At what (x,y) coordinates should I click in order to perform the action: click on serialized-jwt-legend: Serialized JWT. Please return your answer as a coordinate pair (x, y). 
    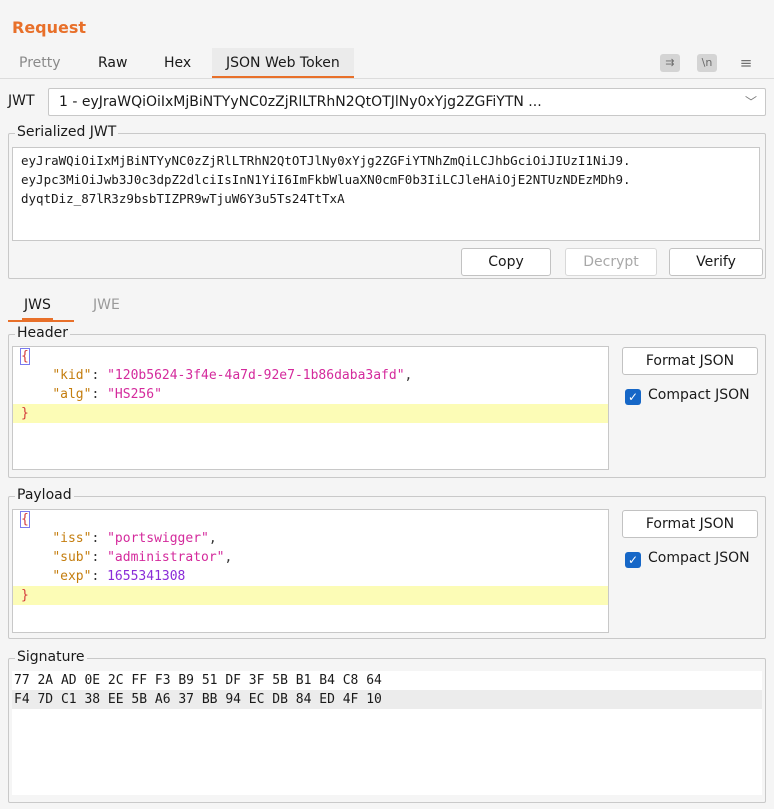
    Looking at the image, I should click on (67, 132).